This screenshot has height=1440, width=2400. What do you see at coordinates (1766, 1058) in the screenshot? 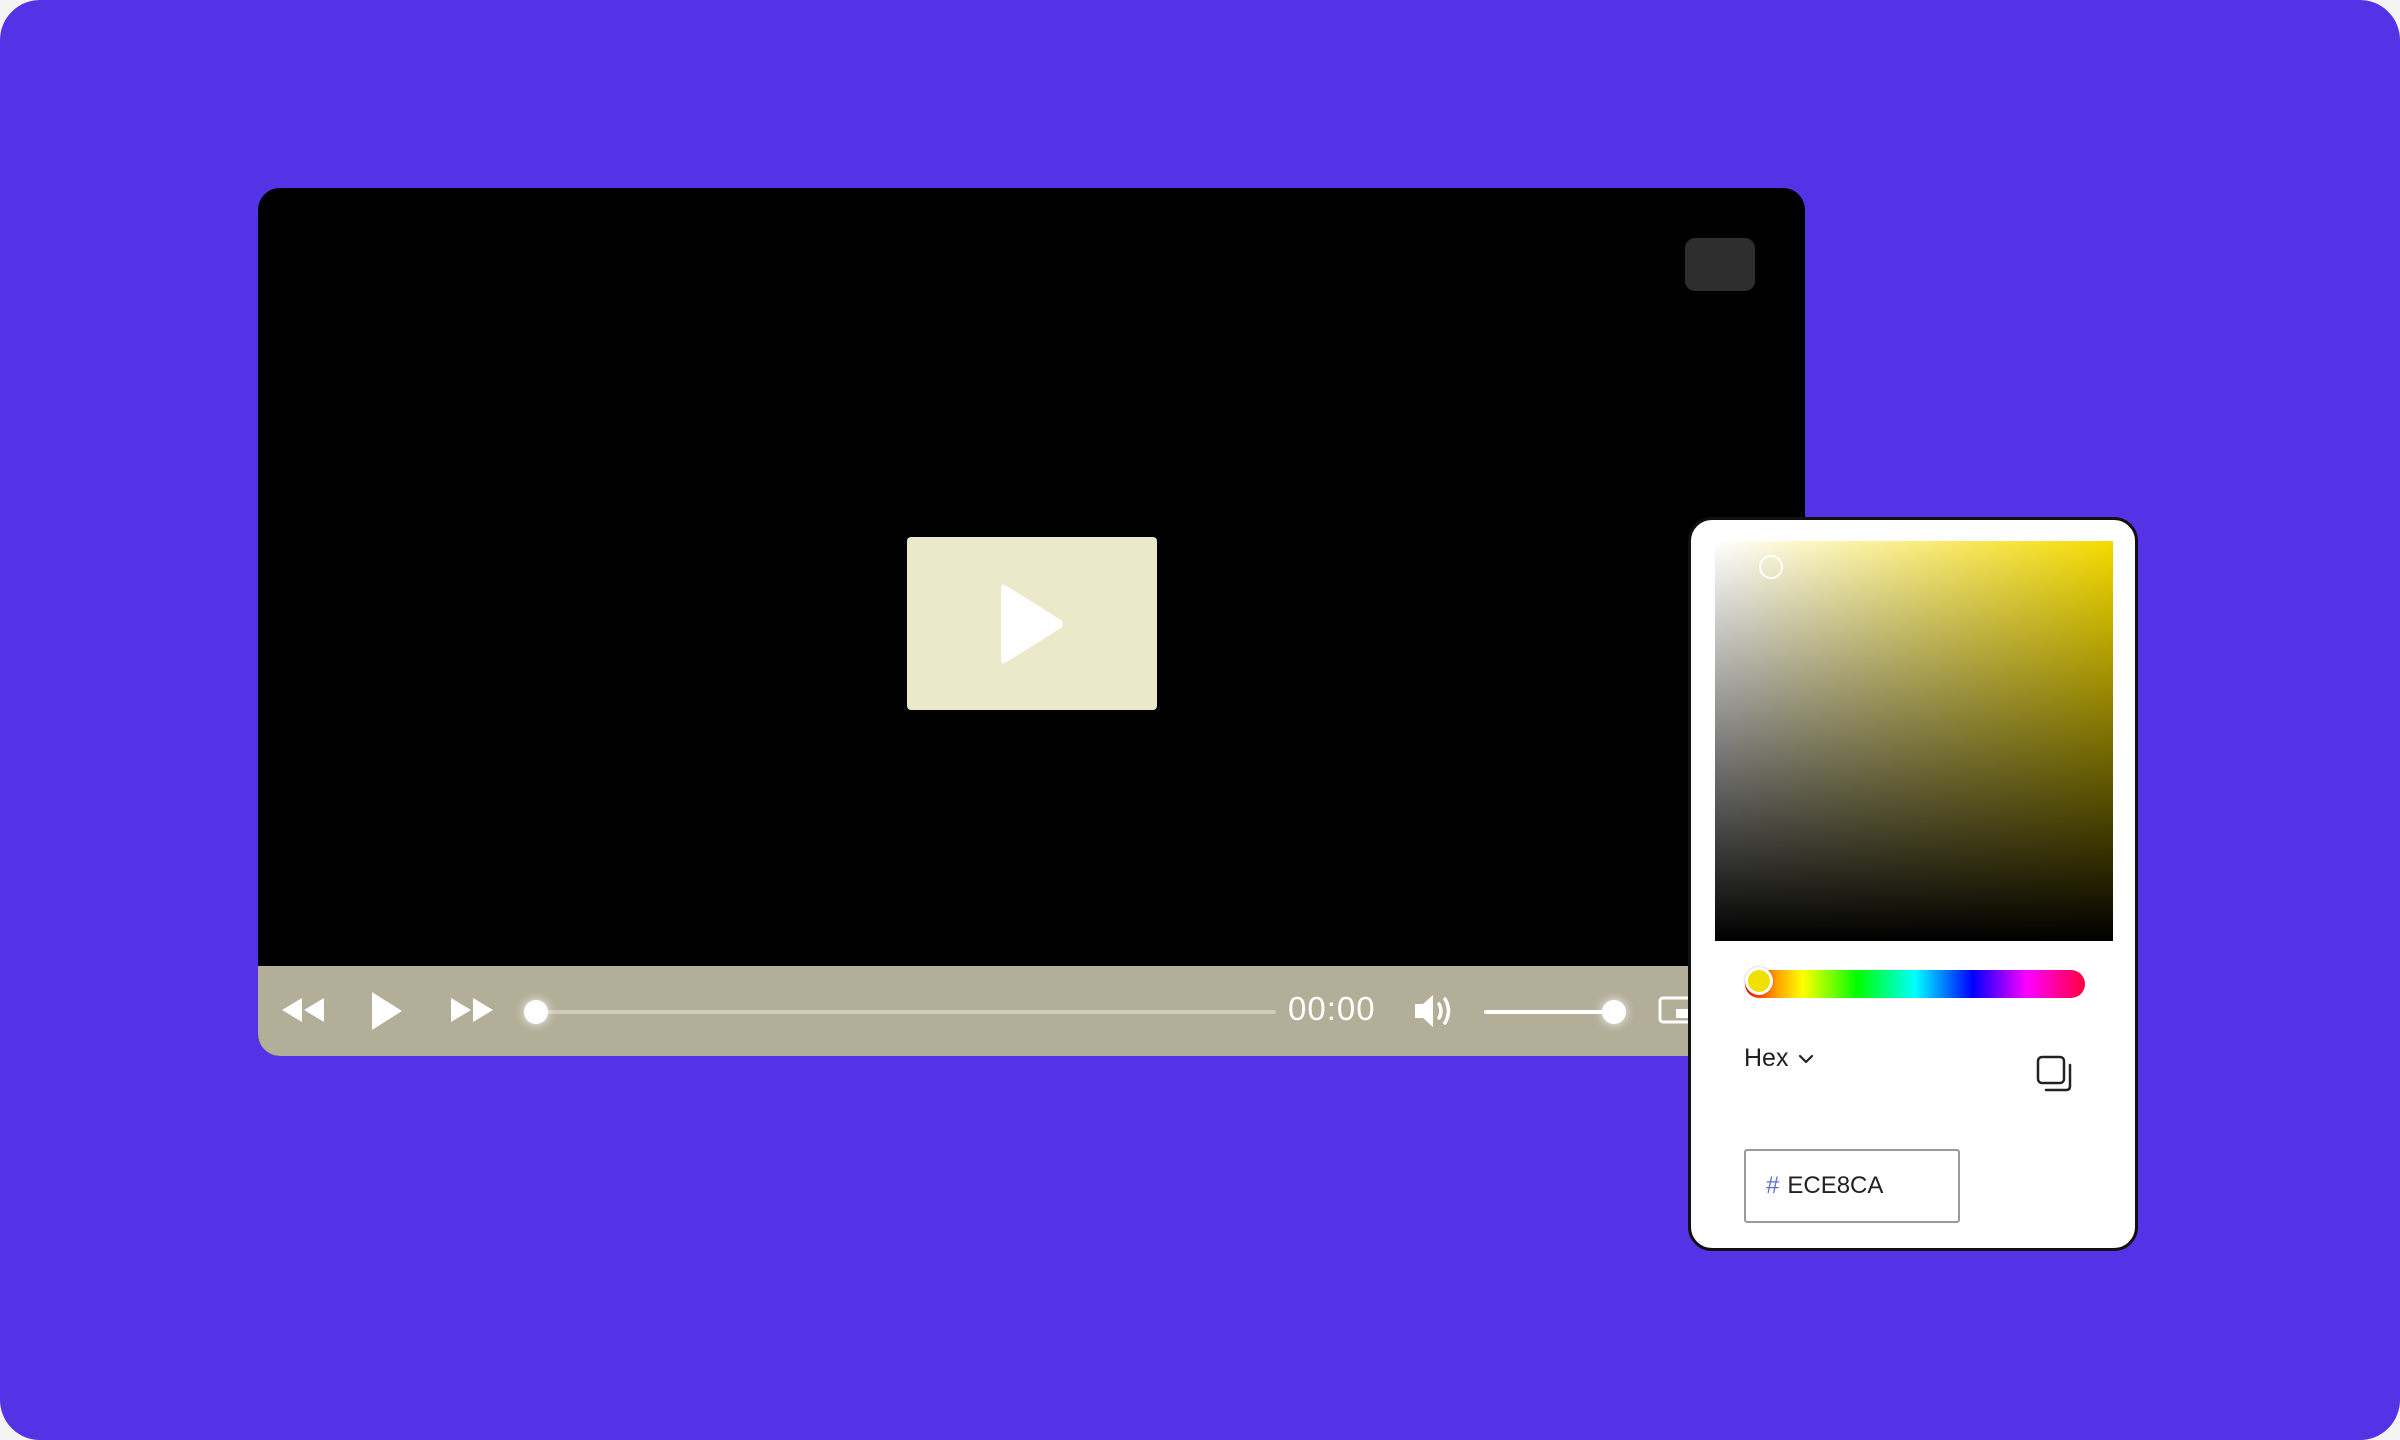
I see `color-format-label: Hex` at bounding box center [1766, 1058].